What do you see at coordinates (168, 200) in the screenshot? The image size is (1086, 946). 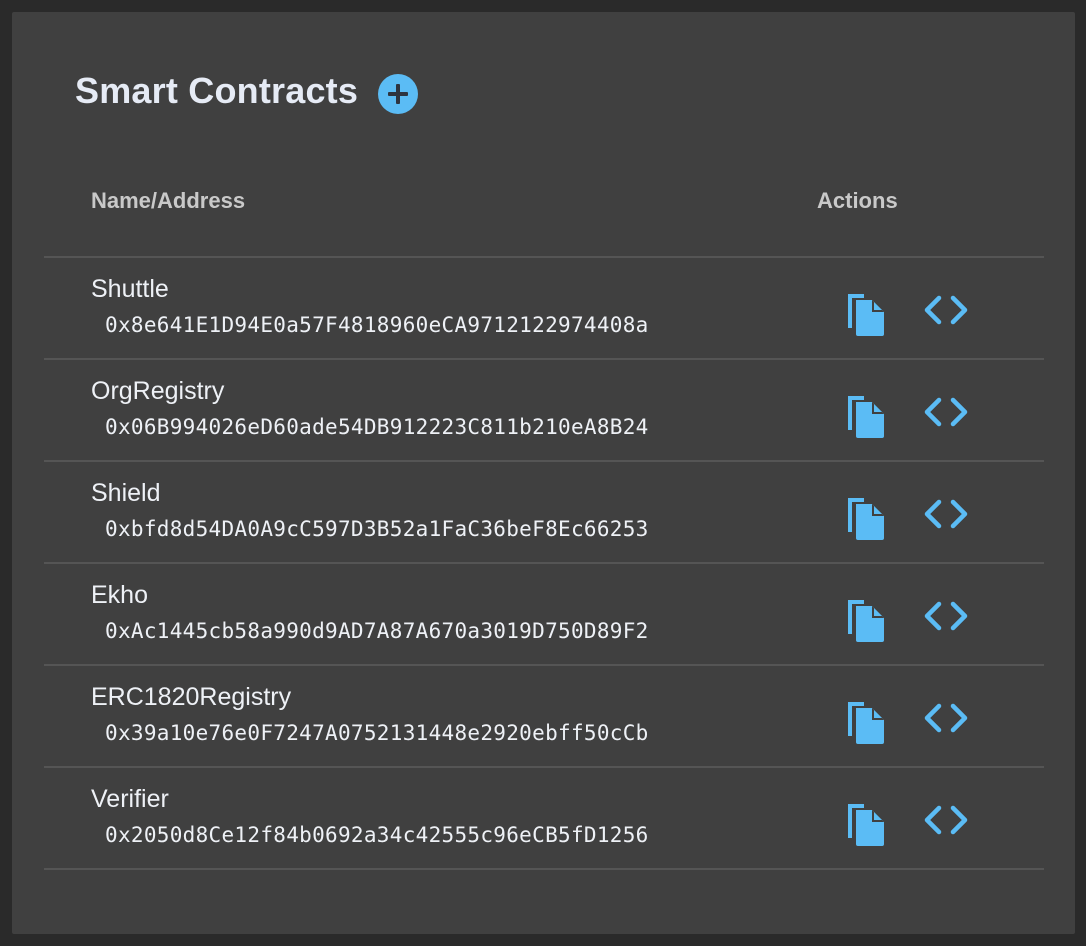 I see `column-header-name-address: Name/Address` at bounding box center [168, 200].